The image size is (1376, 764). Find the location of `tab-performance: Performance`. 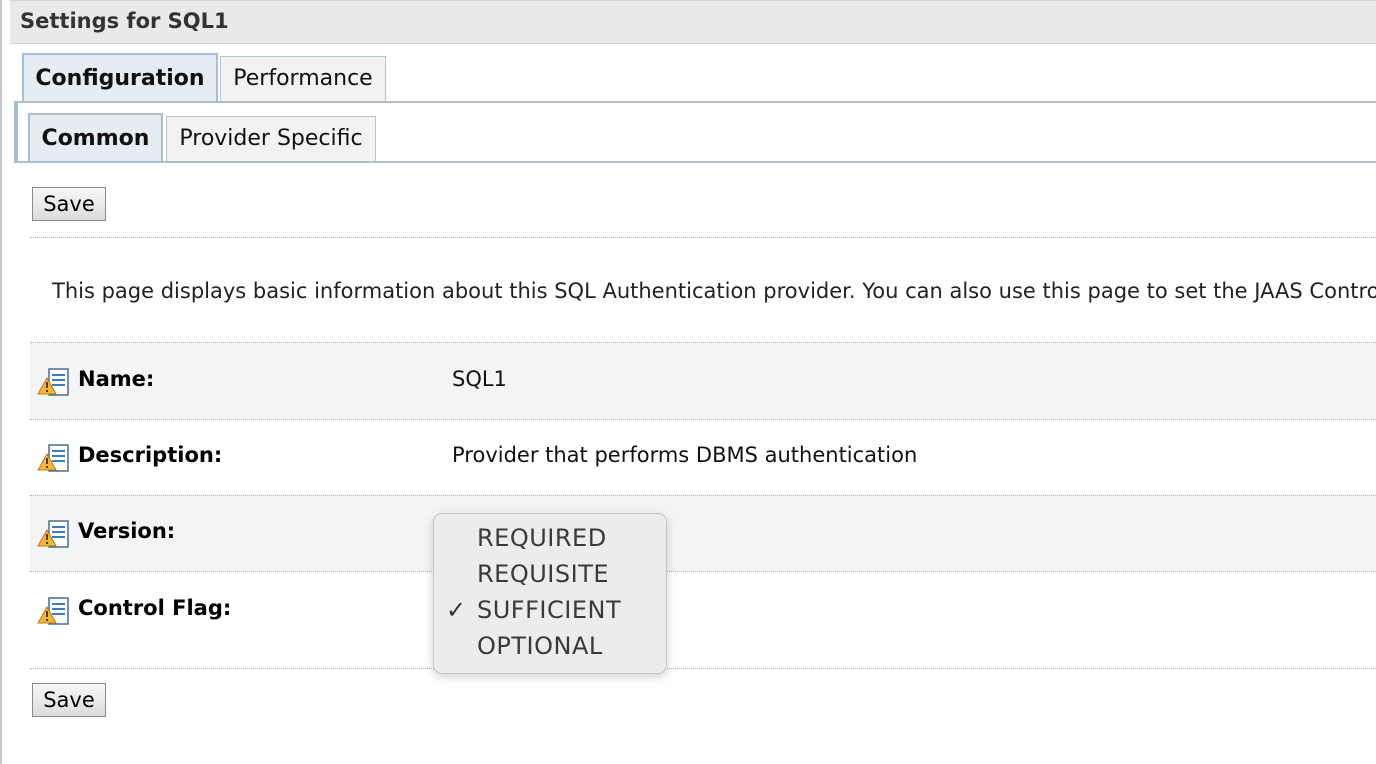

tab-performance: Performance is located at coordinates (303, 79).